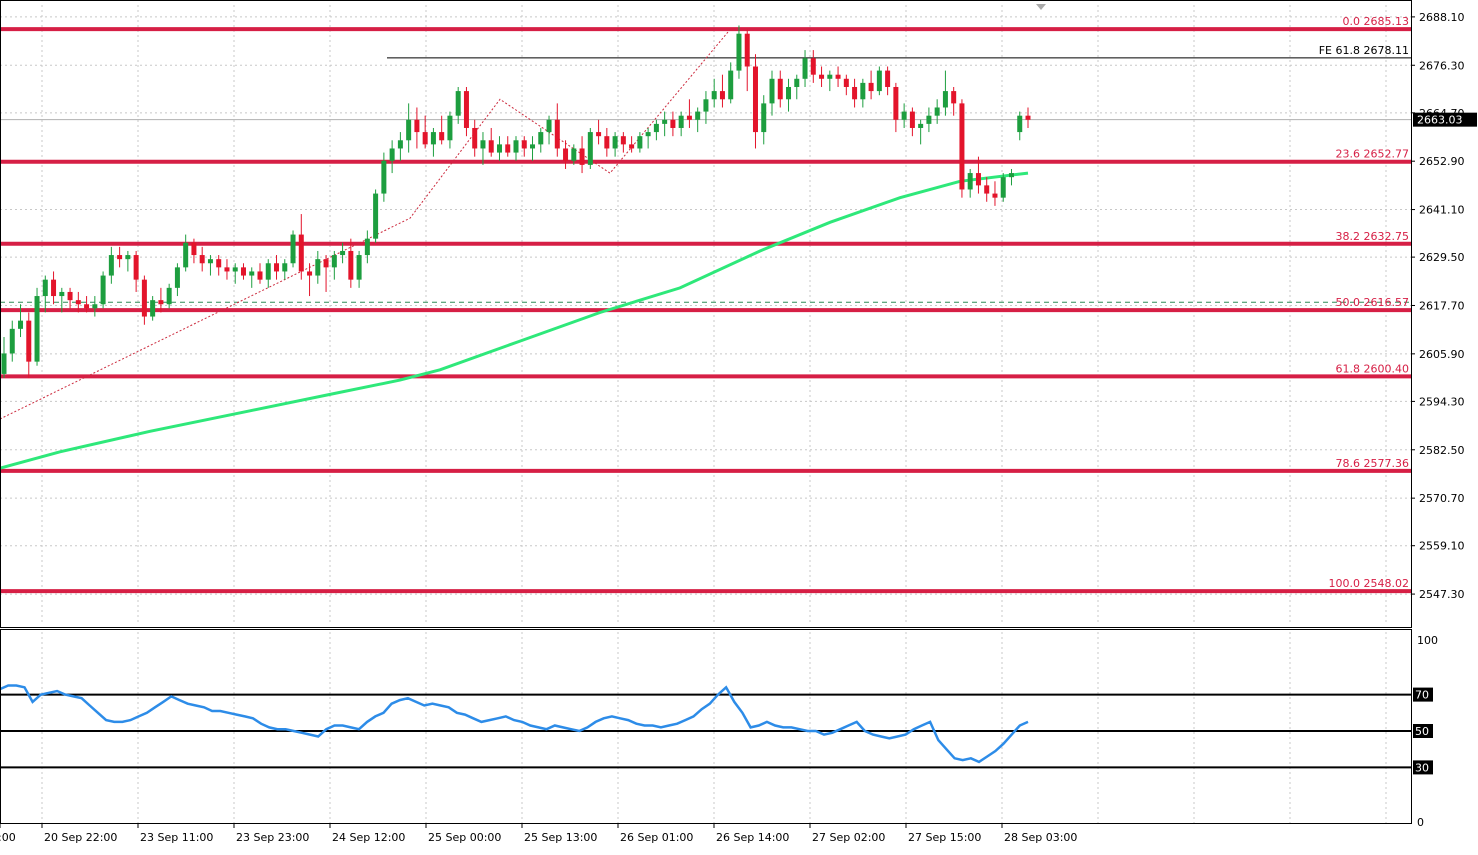 This screenshot has width=1478, height=855. What do you see at coordinates (1442, 65) in the screenshot?
I see `price-tick-label: 2676.30` at bounding box center [1442, 65].